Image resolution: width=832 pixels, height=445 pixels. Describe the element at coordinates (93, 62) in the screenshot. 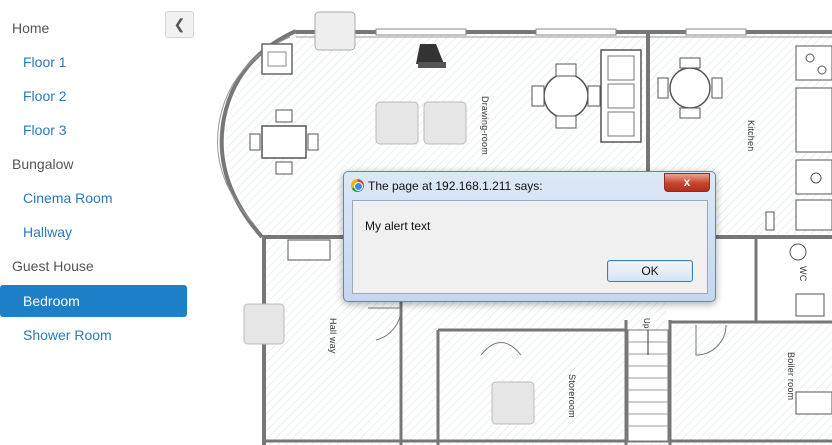

I see `sidebar-item-floor-1: Floor 1` at that location.